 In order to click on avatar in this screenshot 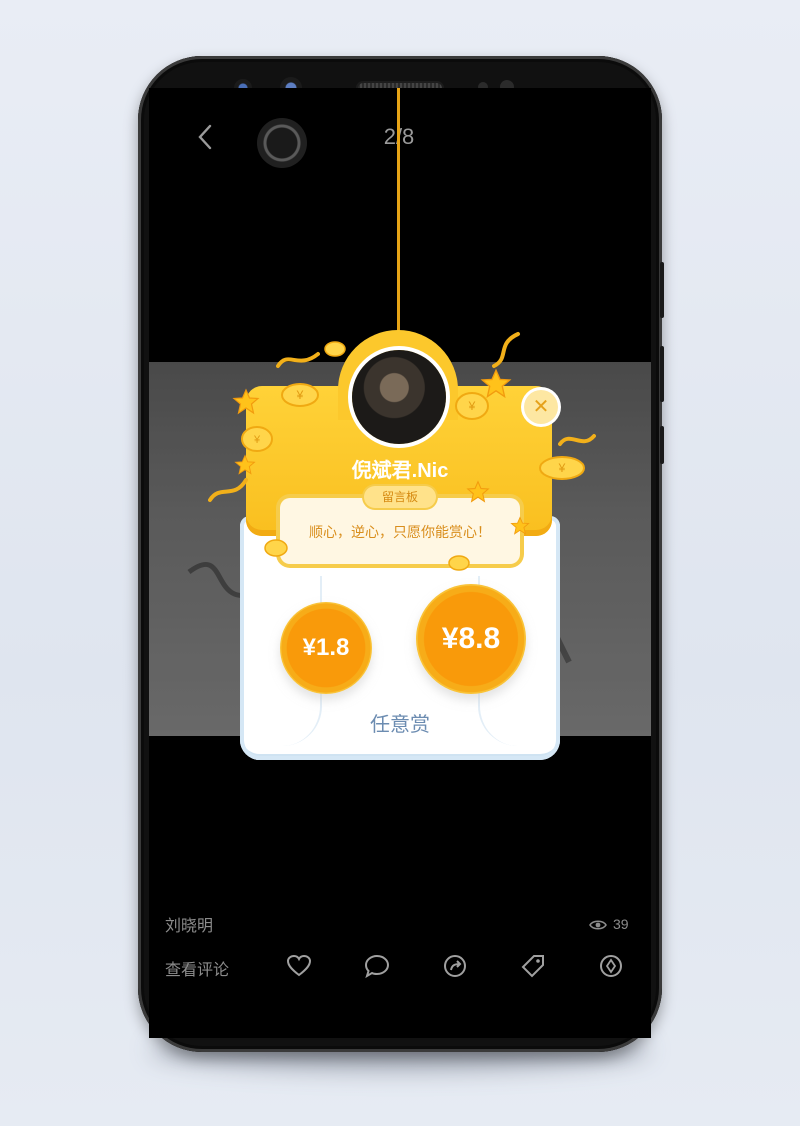, I will do `click(399, 397)`.